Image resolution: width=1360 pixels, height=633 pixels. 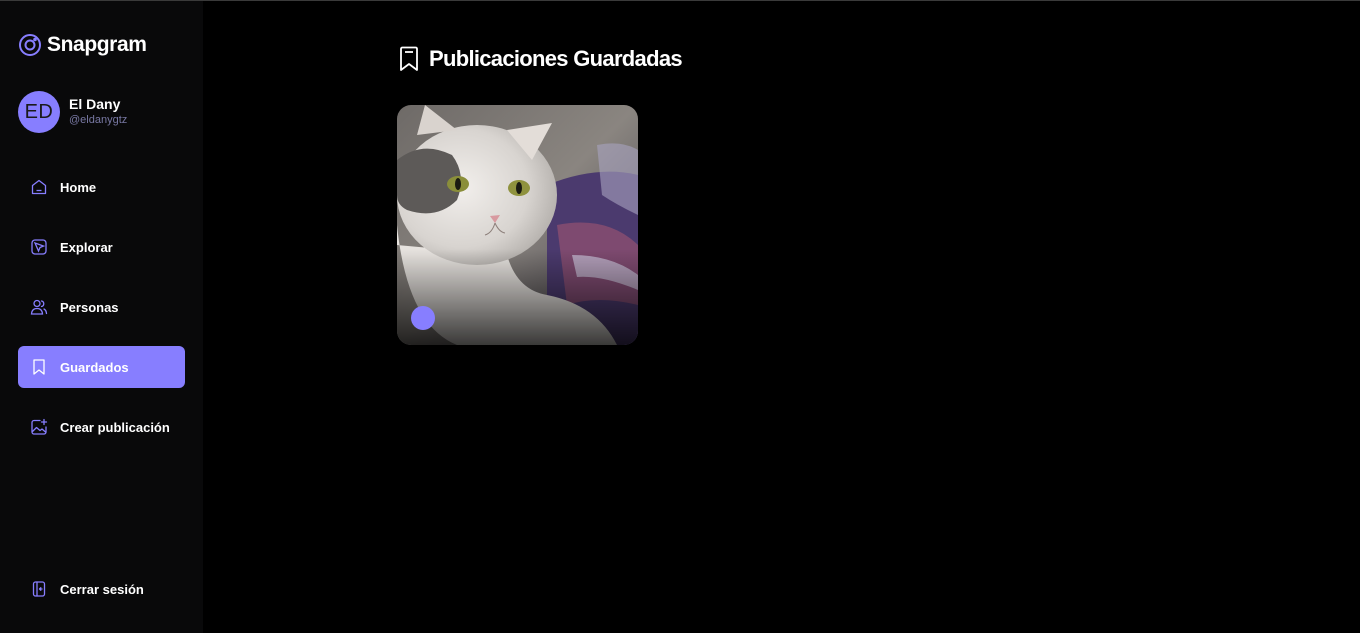 I want to click on explore-icon, so click(x=39, y=247).